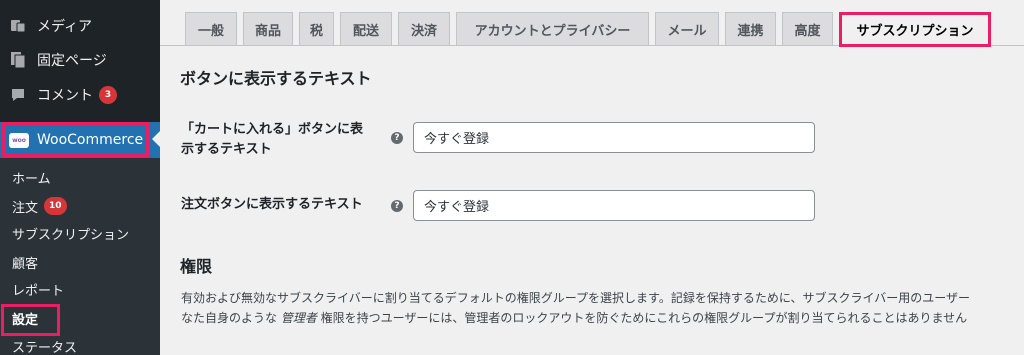 The height and width of the screenshot is (355, 1024). Describe the element at coordinates (38, 289) in the screenshot. I see `submenu-item-reports: レポート` at that location.